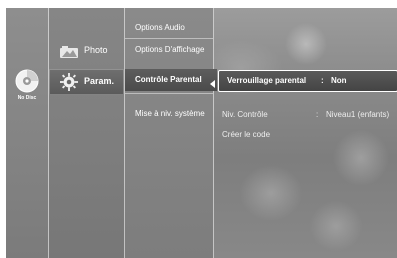 The image size is (397, 258). I want to click on category-photo: Photo, so click(86, 51).